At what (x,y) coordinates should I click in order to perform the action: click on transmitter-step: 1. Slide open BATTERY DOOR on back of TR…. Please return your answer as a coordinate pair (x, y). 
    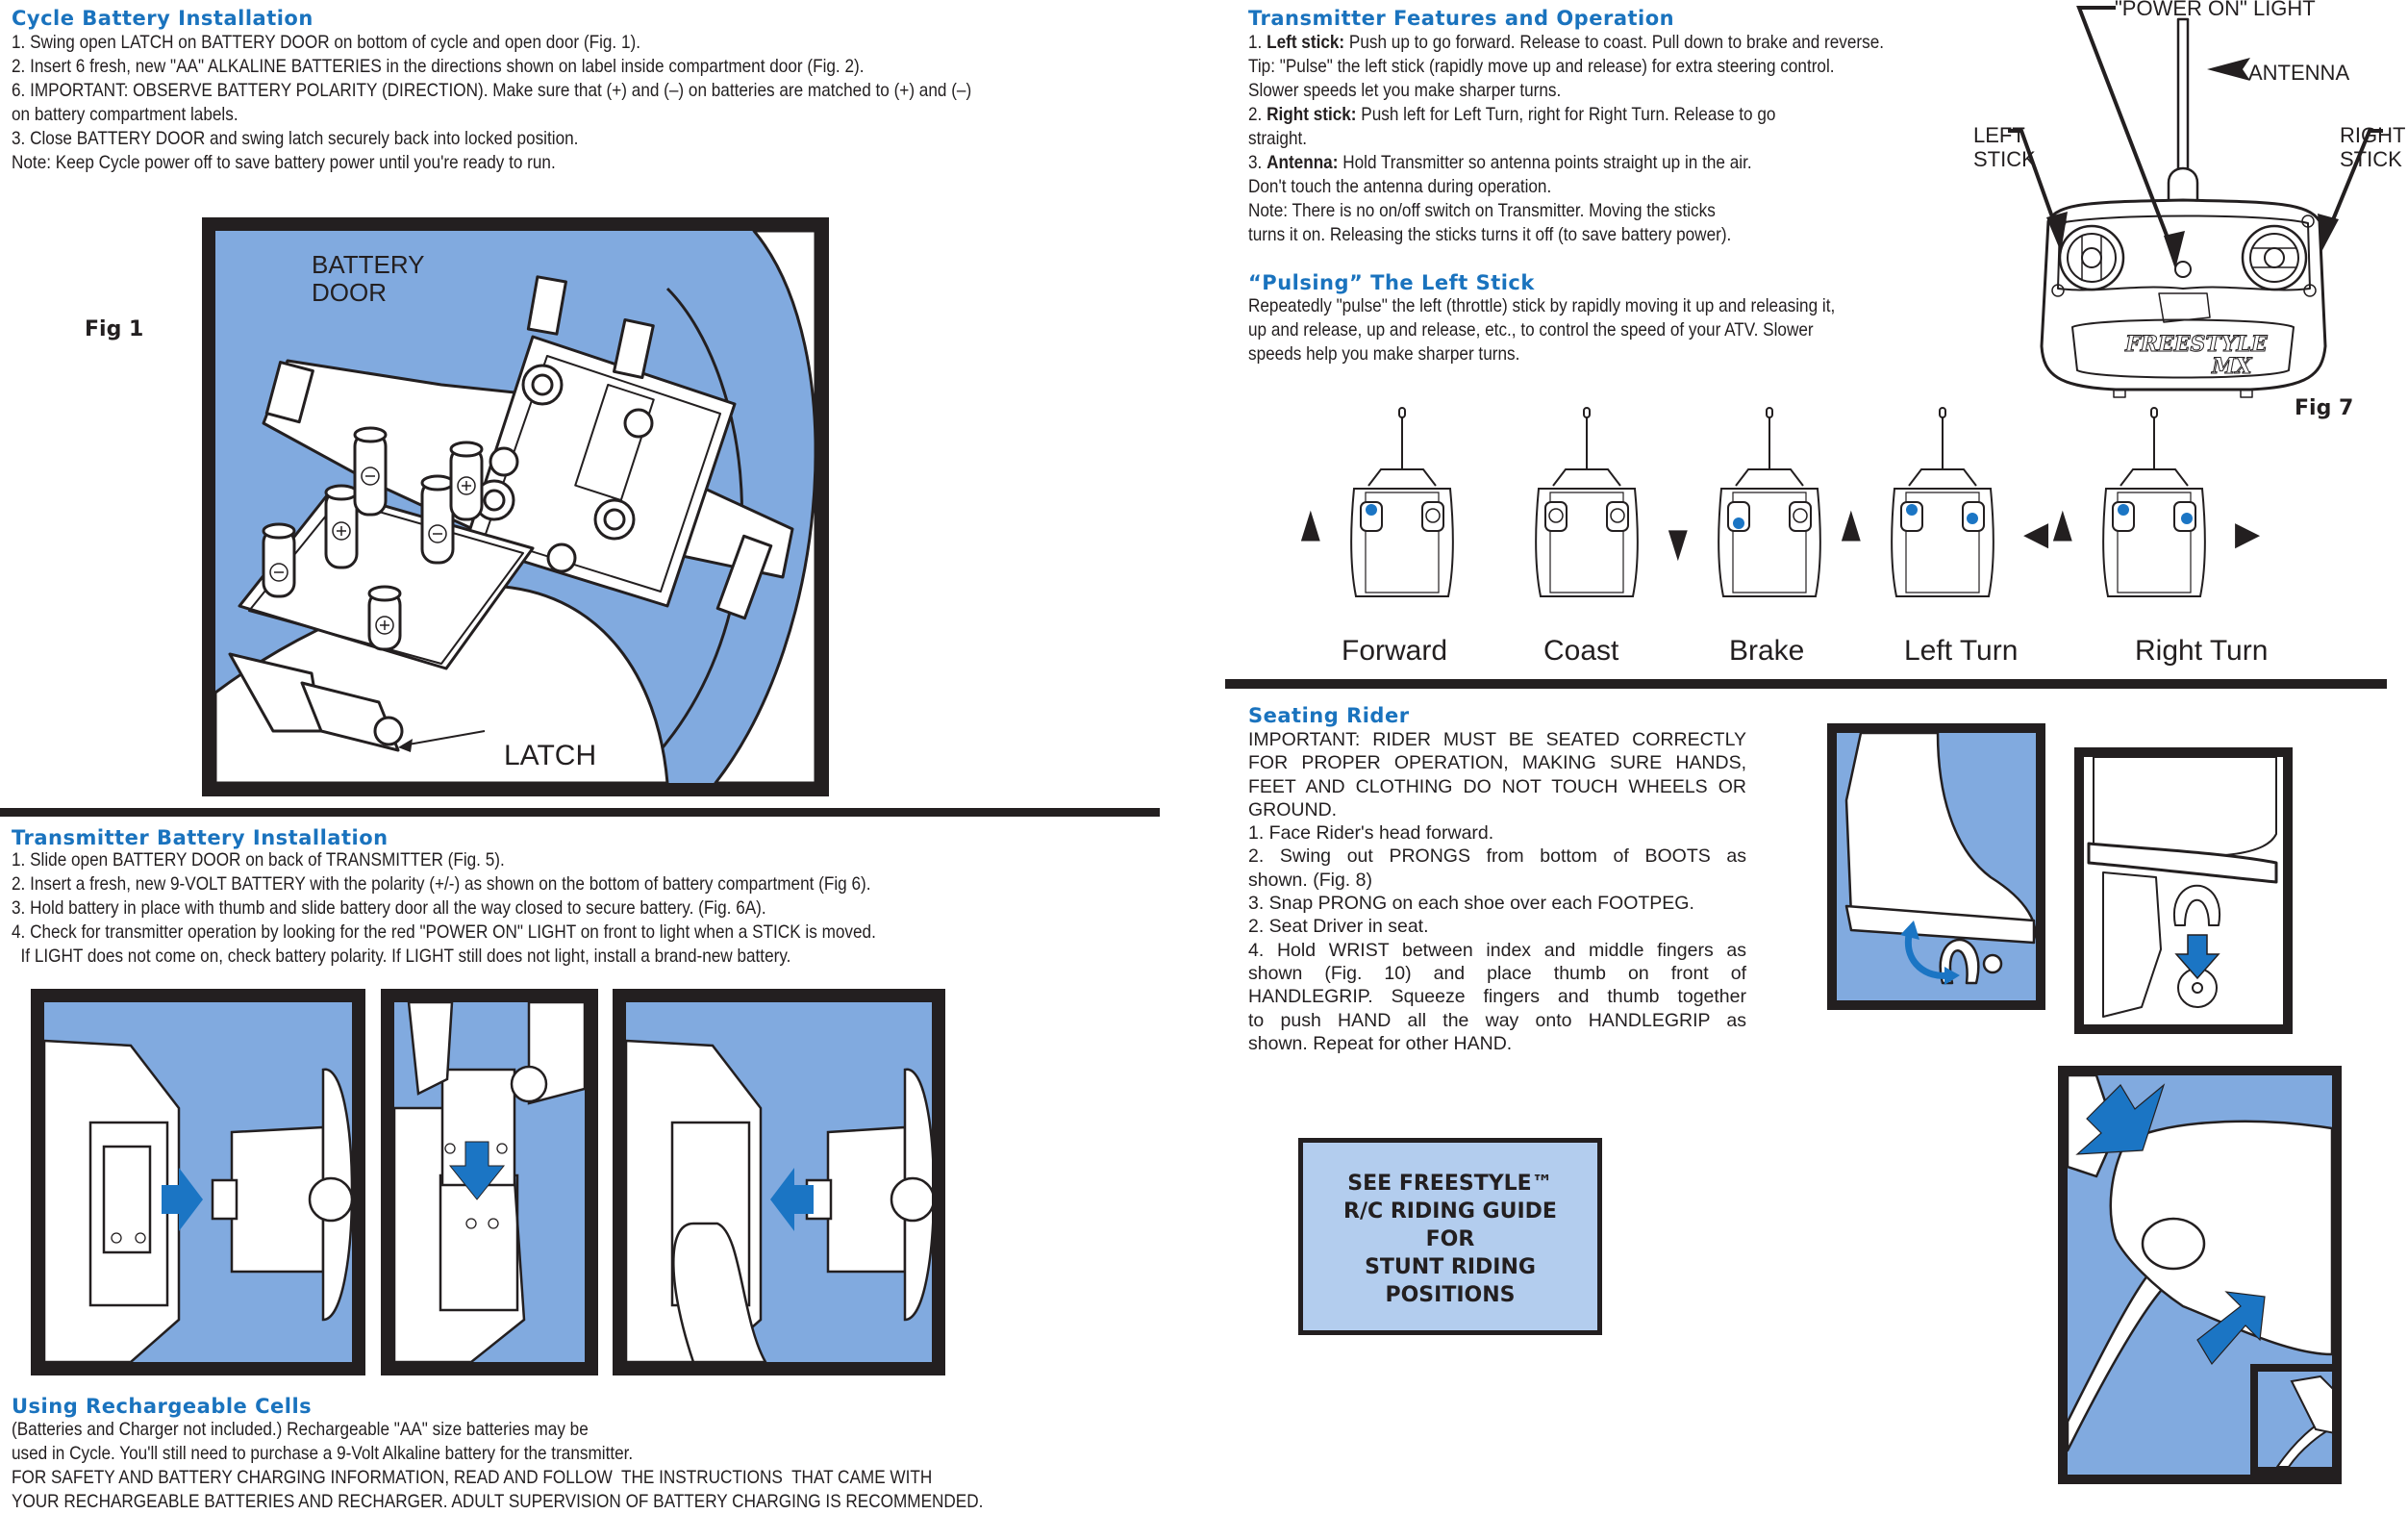
    Looking at the image, I should click on (258, 860).